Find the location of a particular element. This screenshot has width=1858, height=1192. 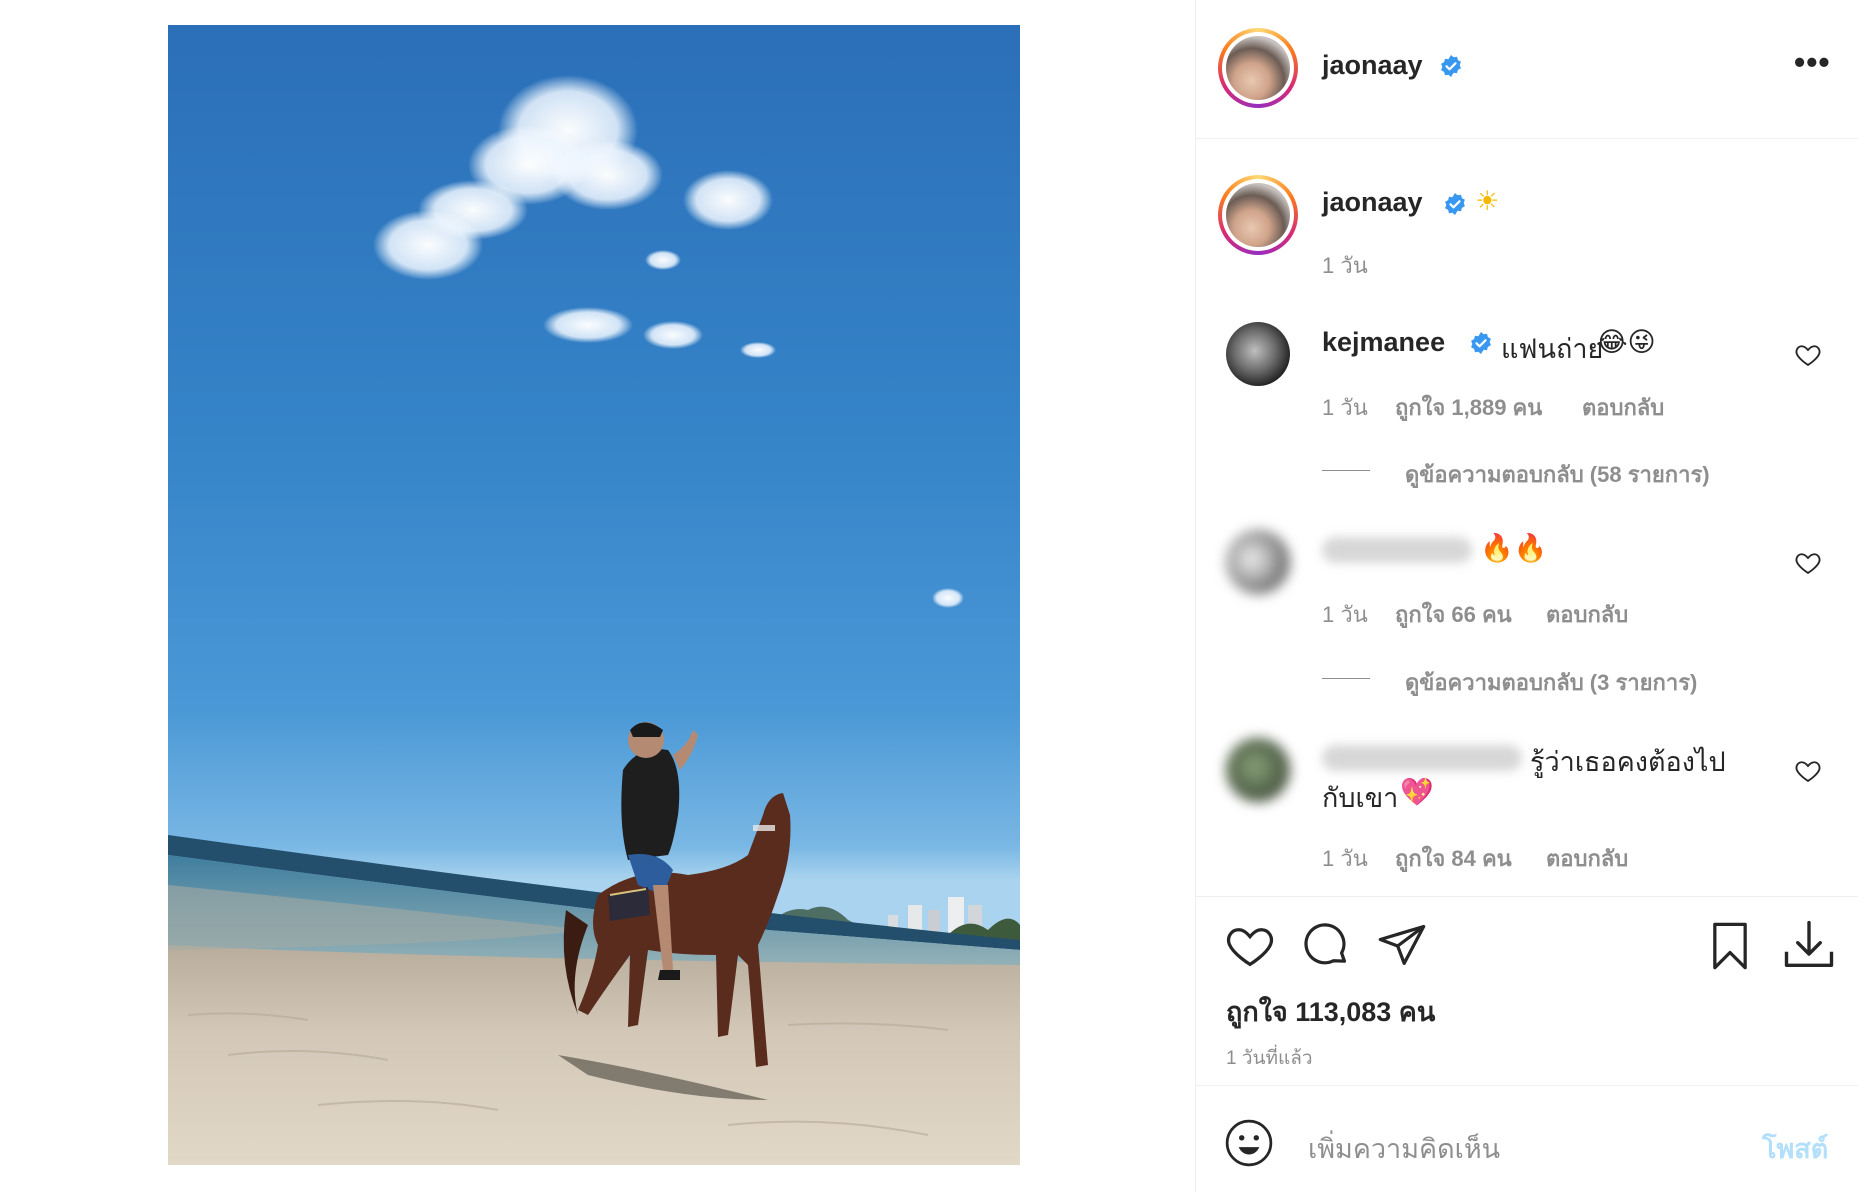

more-options-button: ••• is located at coordinates (1812, 62).